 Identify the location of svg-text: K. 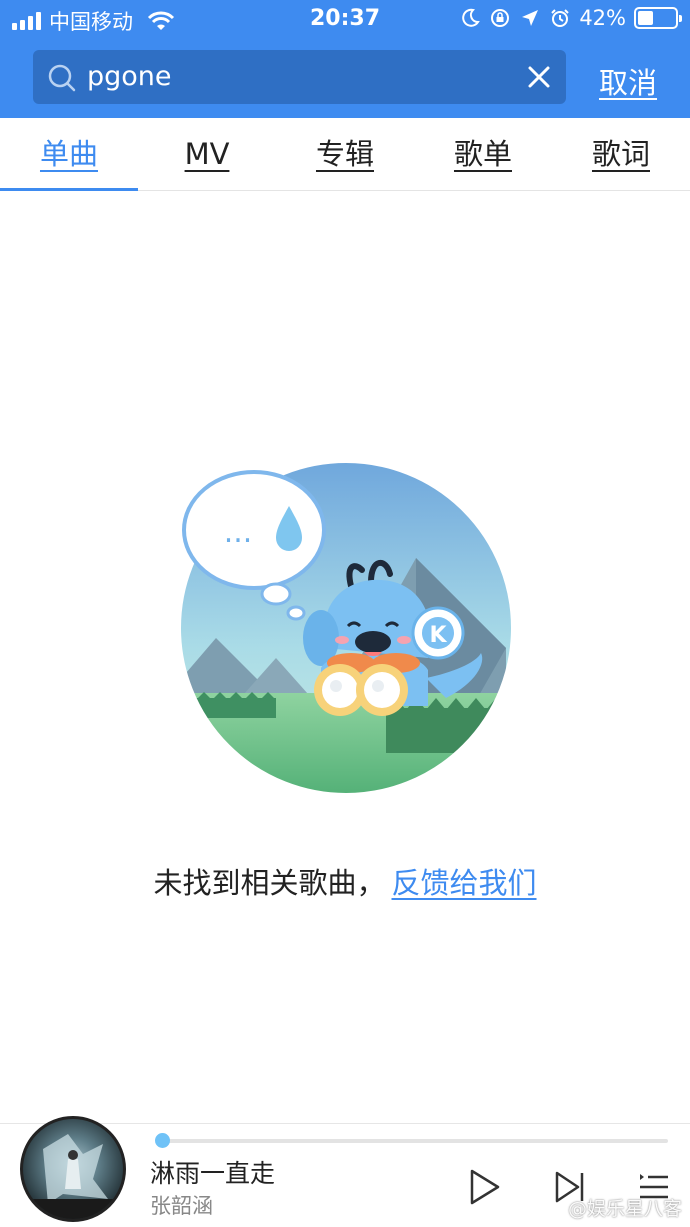
(438, 635).